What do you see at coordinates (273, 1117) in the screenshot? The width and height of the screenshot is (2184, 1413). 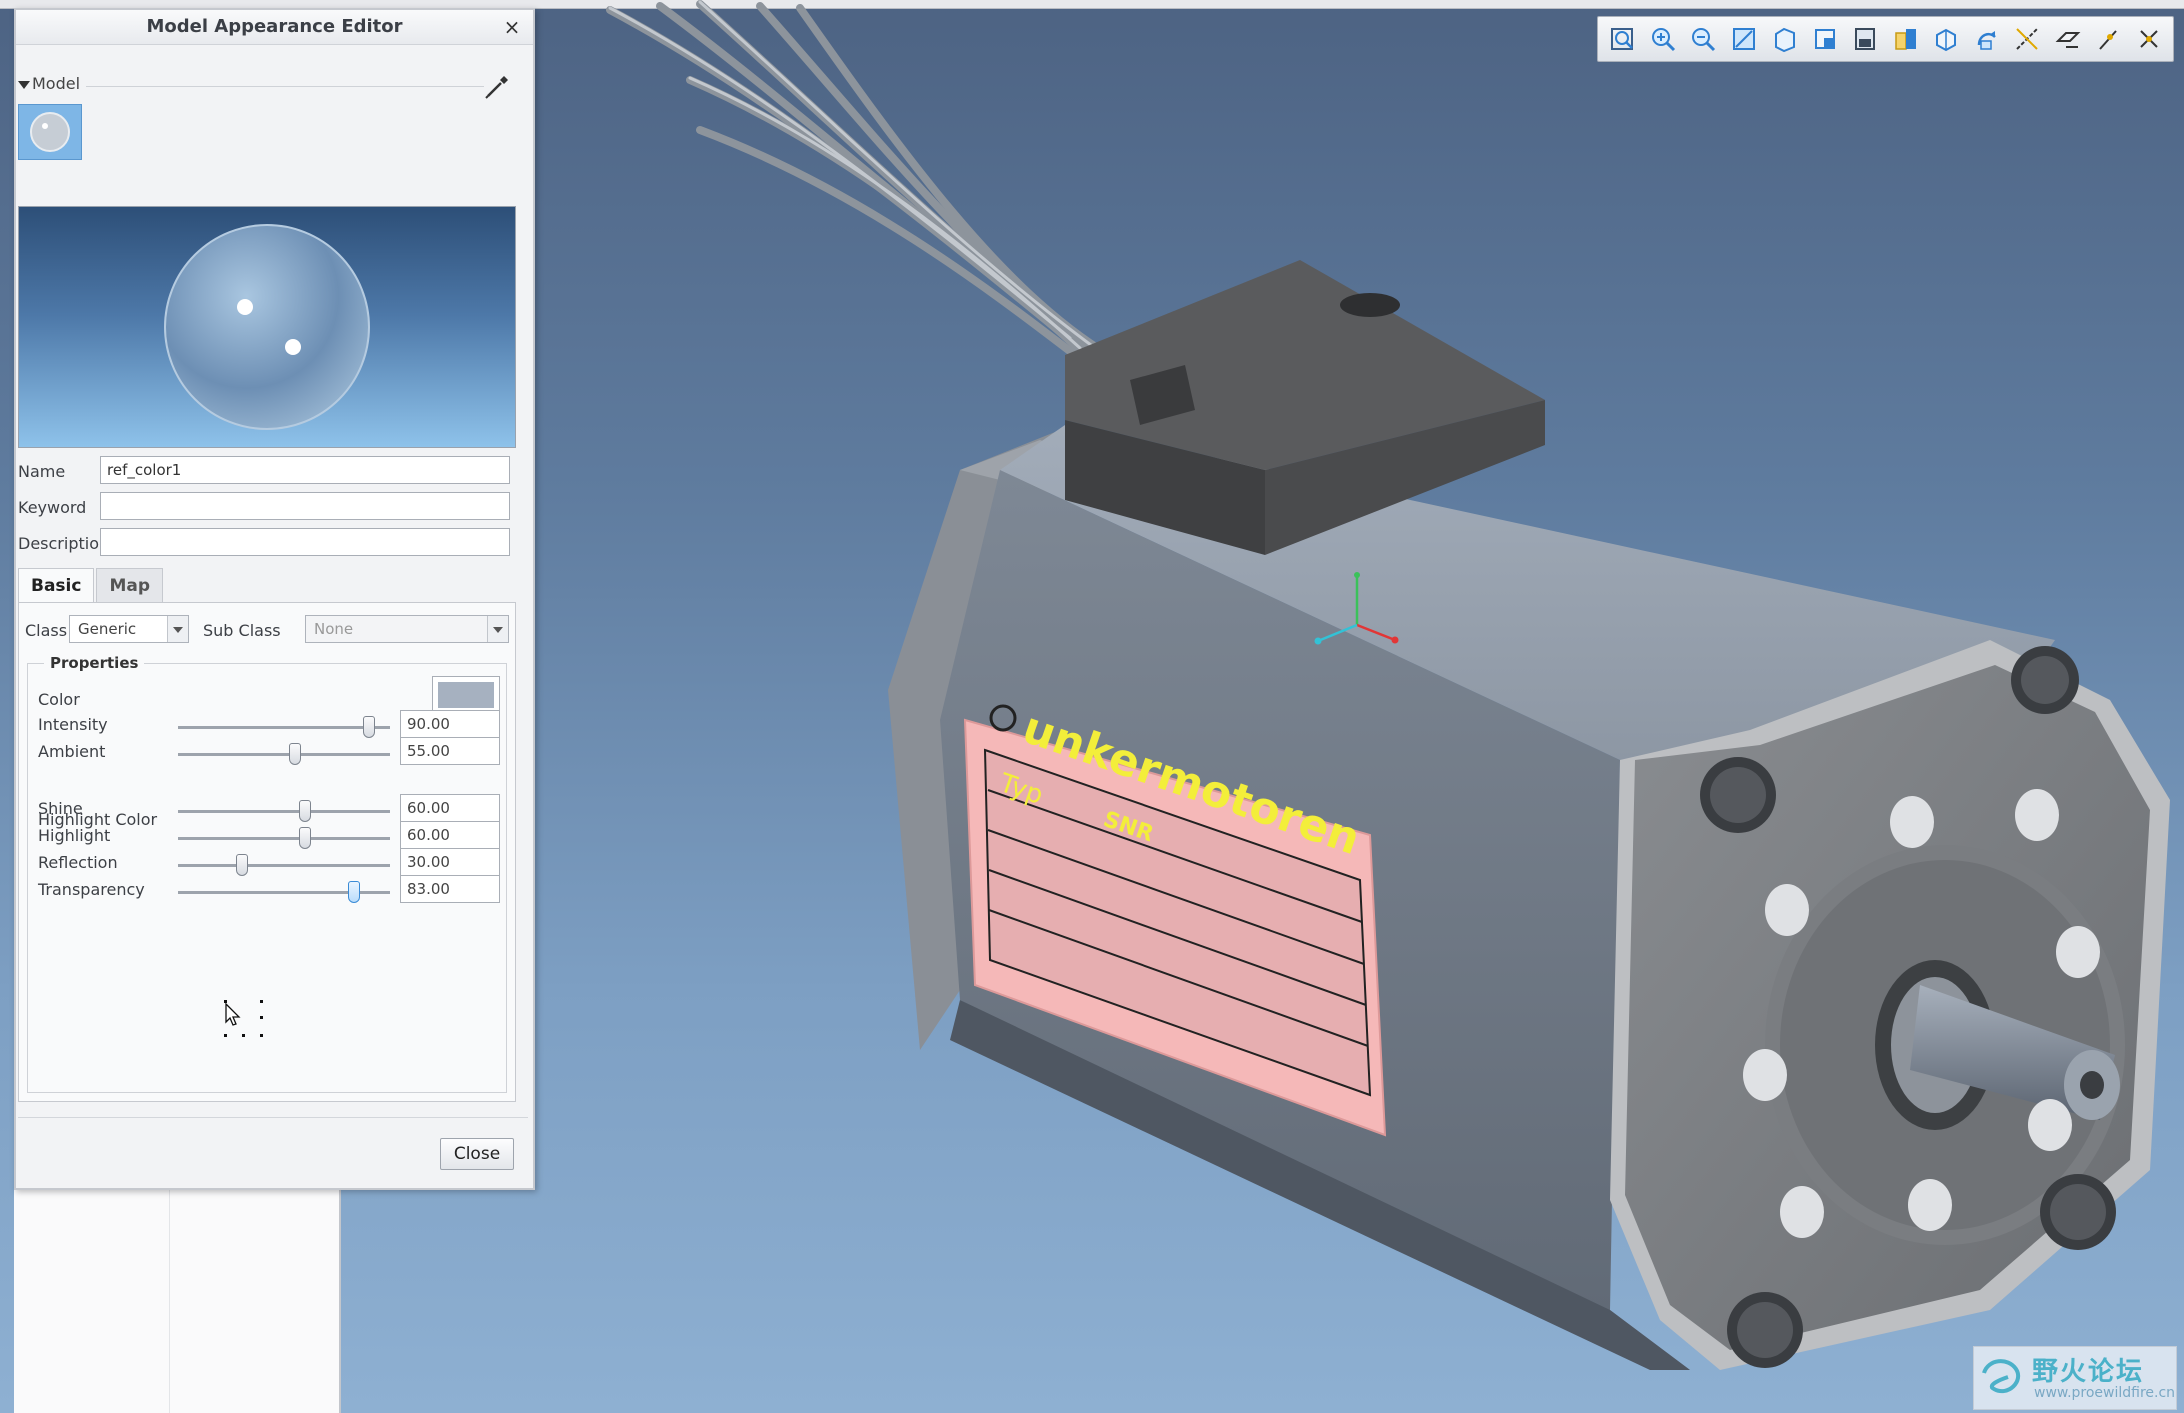 I see `dialog-separator` at bounding box center [273, 1117].